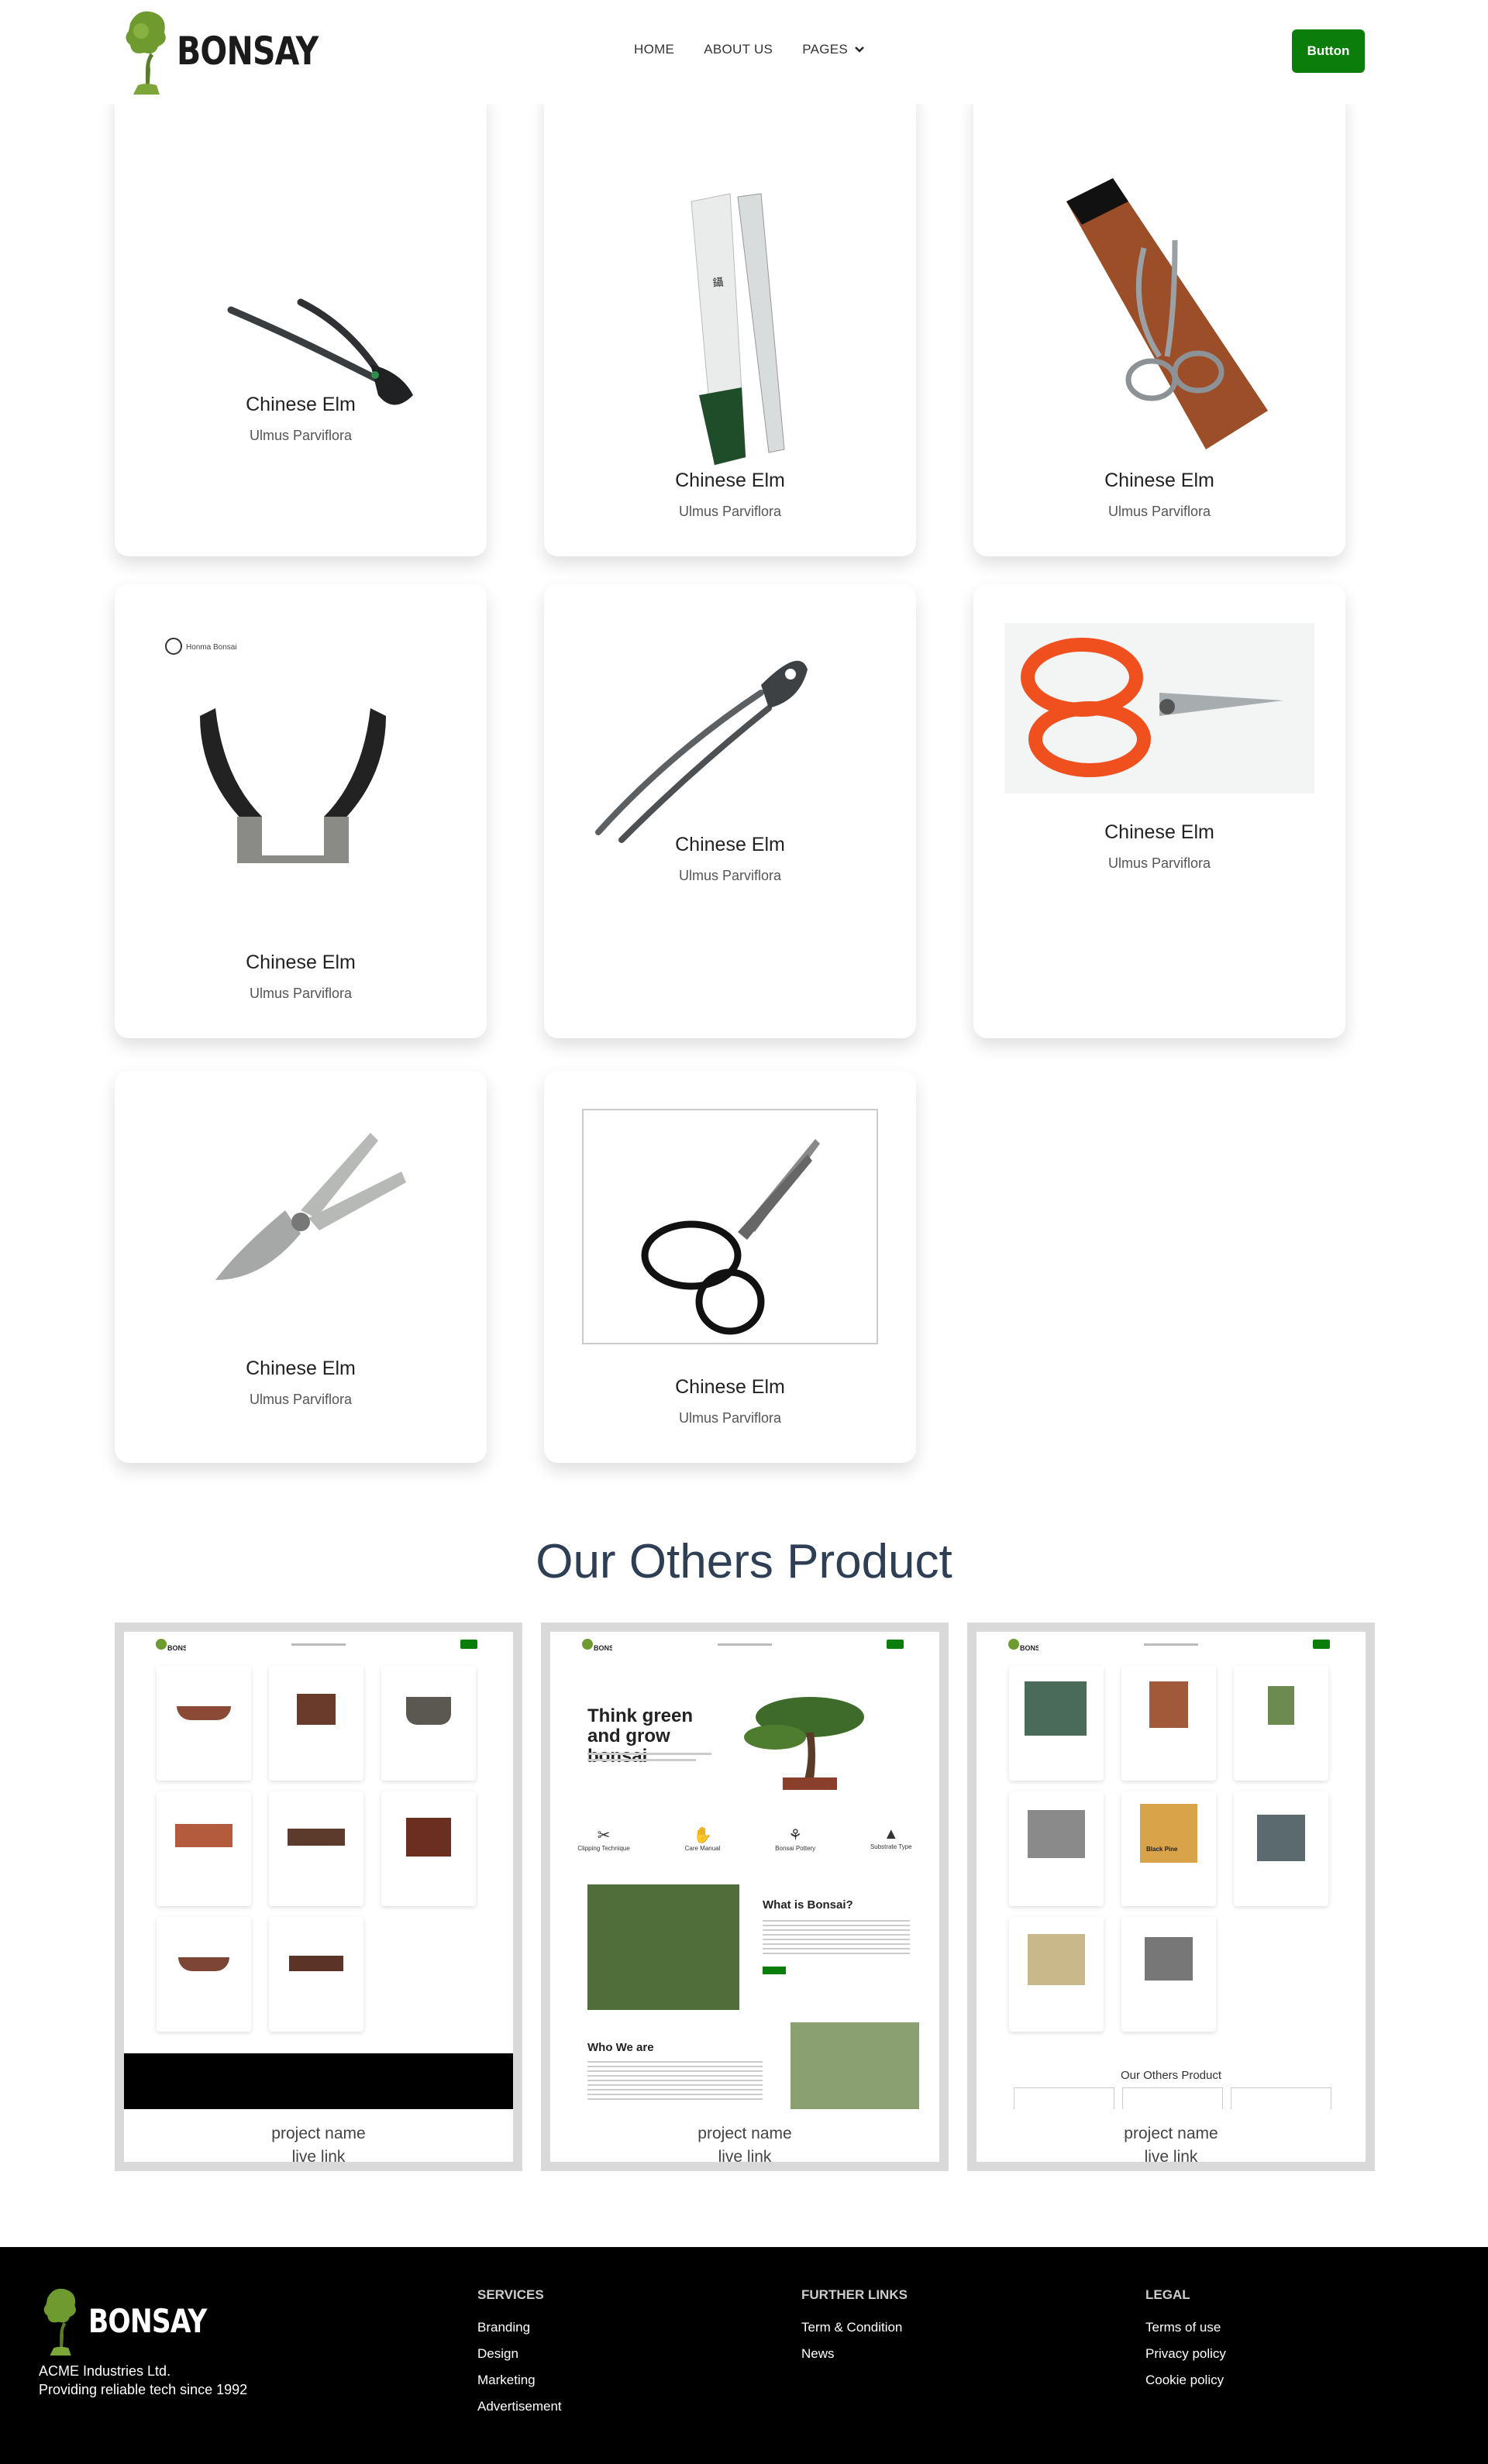 This screenshot has height=2464, width=1488. I want to click on feature-label: Substrate Type, so click(891, 1846).